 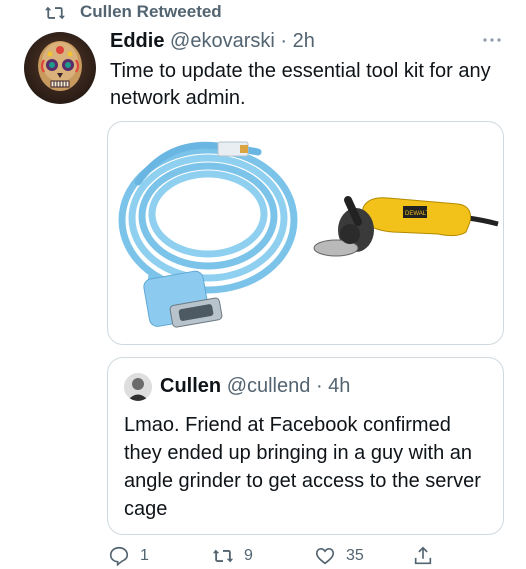 I want to click on author-handle: @ekovarski, so click(x=222, y=41).